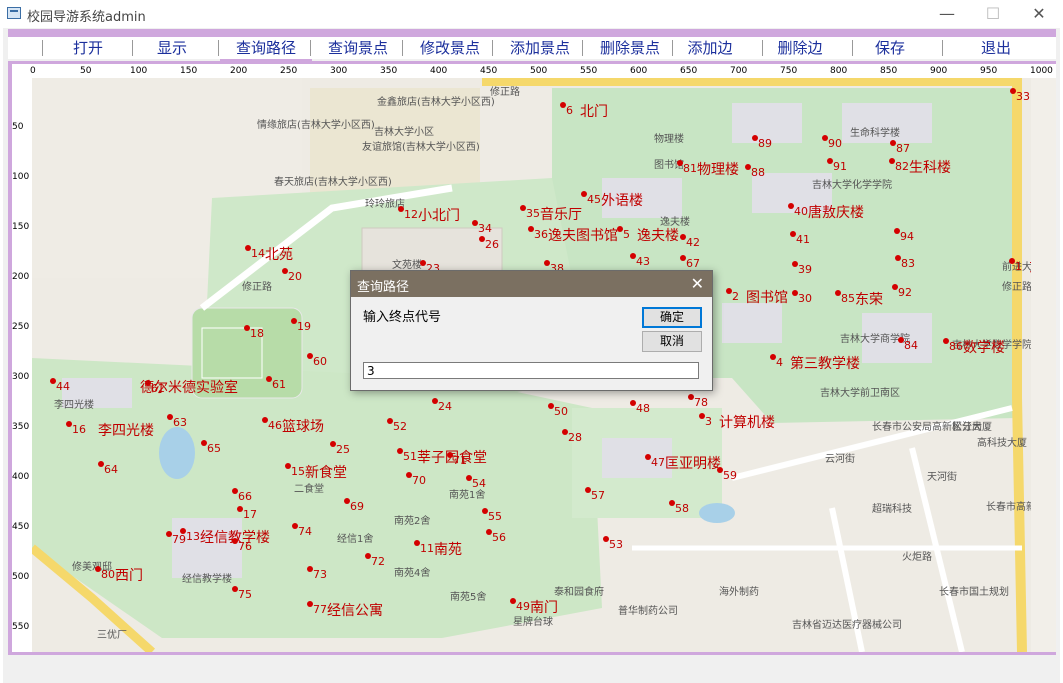  I want to click on spot-id-label: 53, so click(616, 544).